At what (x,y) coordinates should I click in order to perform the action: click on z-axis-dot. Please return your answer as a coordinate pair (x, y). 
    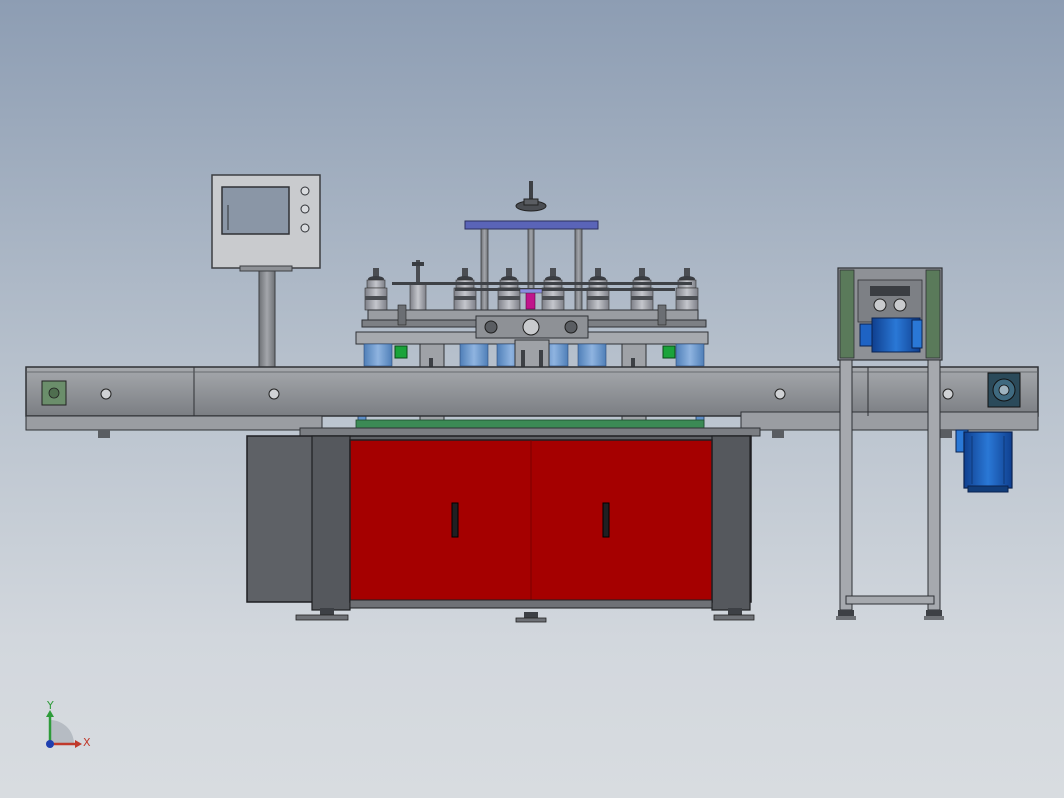
    Looking at the image, I should click on (50, 744).